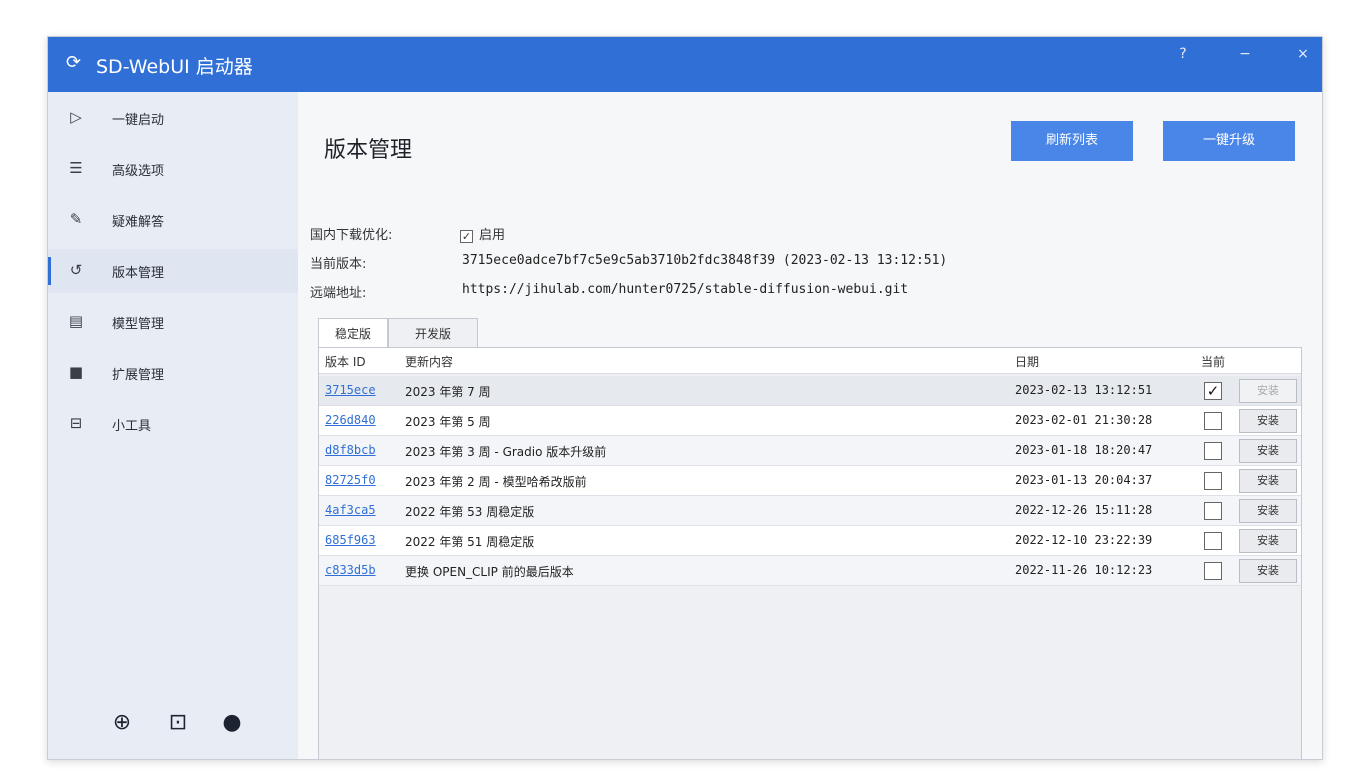 The height and width of the screenshot is (778, 1352). I want to click on list-icon: ☰, so click(76, 168).